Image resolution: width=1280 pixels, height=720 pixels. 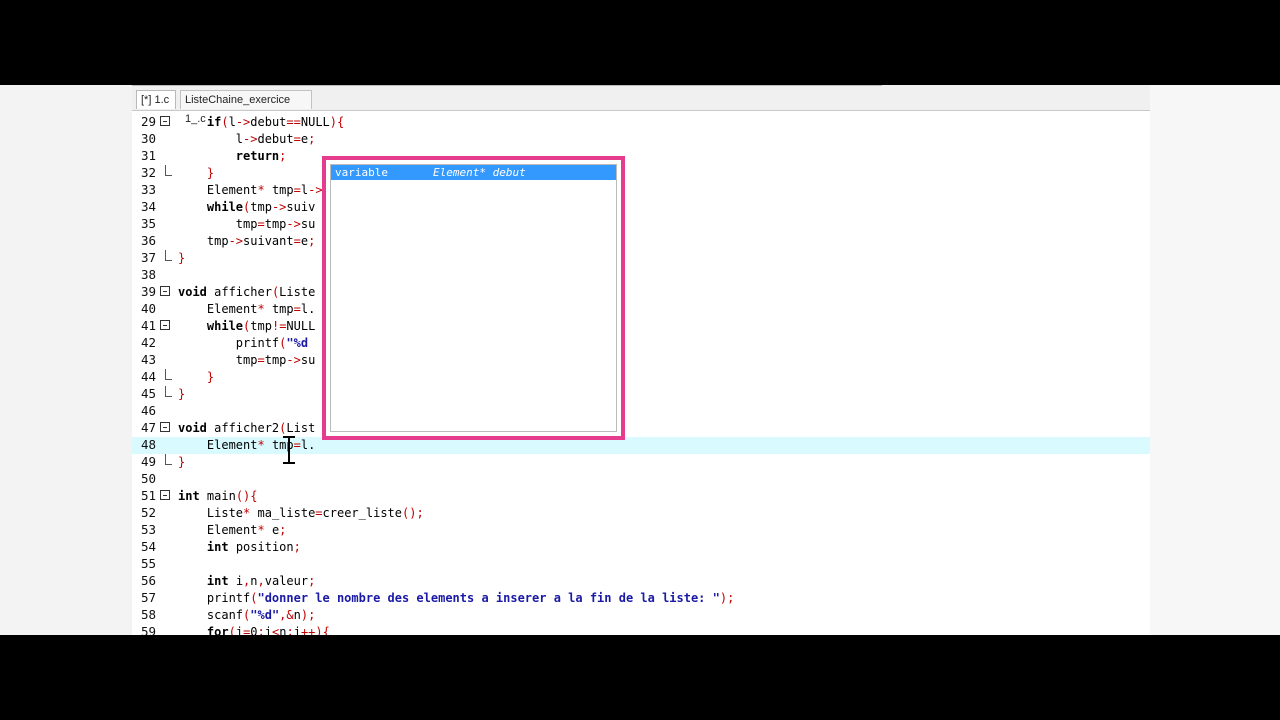 I want to click on code-line: 37}, so click(x=641, y=258).